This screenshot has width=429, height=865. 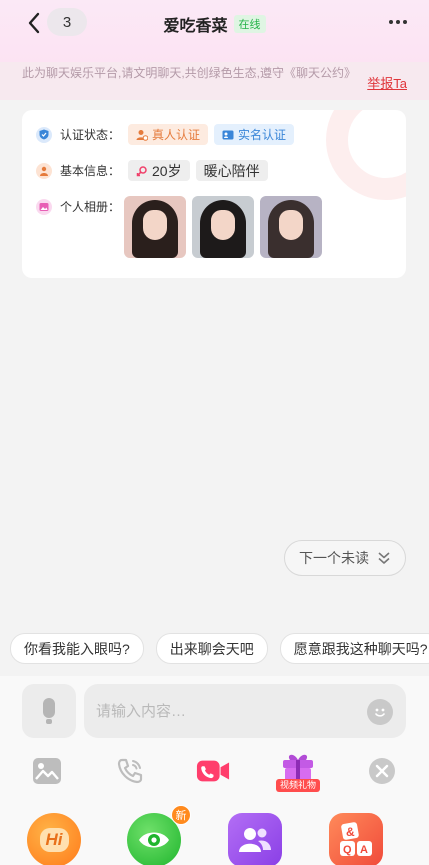 I want to click on quick-reply-chip: 愿意跟我这种聊天吗?, so click(x=354, y=648).